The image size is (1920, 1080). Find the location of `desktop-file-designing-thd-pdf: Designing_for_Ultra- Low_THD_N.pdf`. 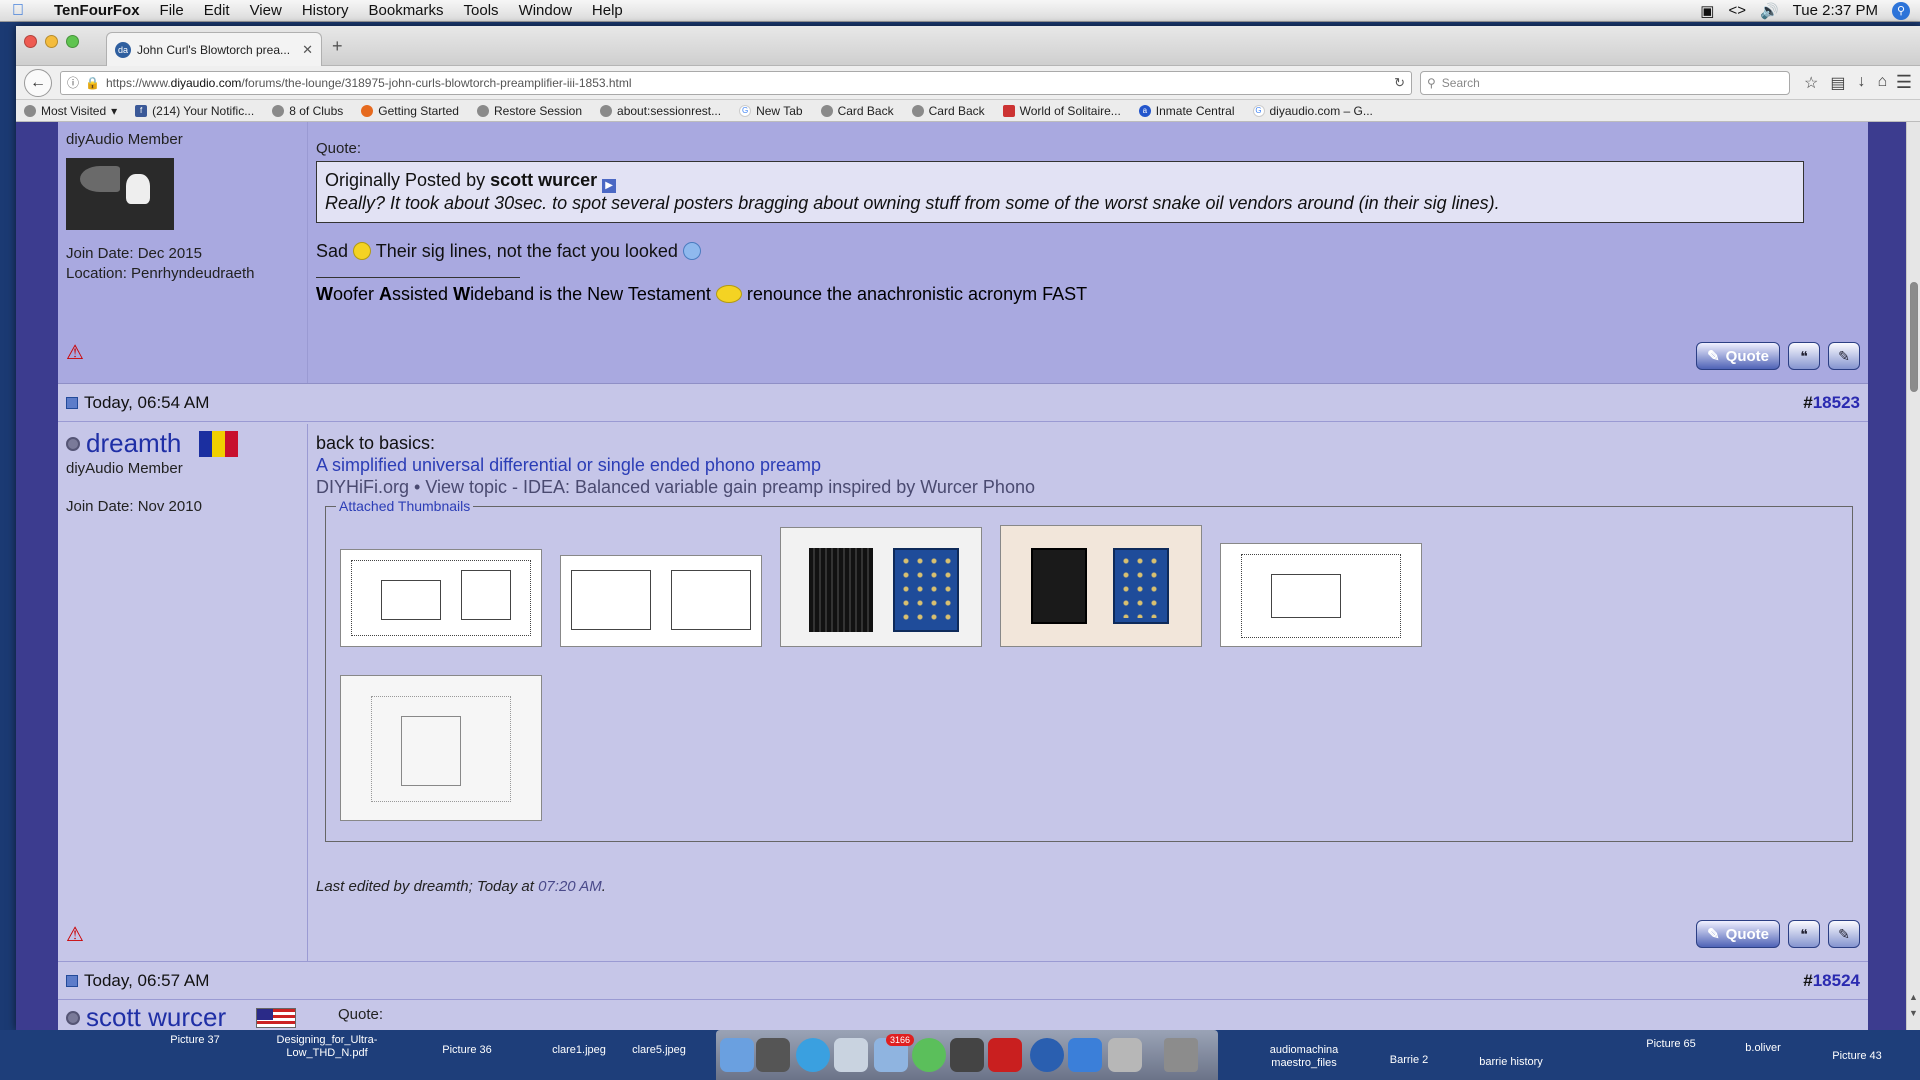

desktop-file-designing-thd-pdf: Designing_for_Ultra- Low_THD_N.pdf is located at coordinates (327, 1047).